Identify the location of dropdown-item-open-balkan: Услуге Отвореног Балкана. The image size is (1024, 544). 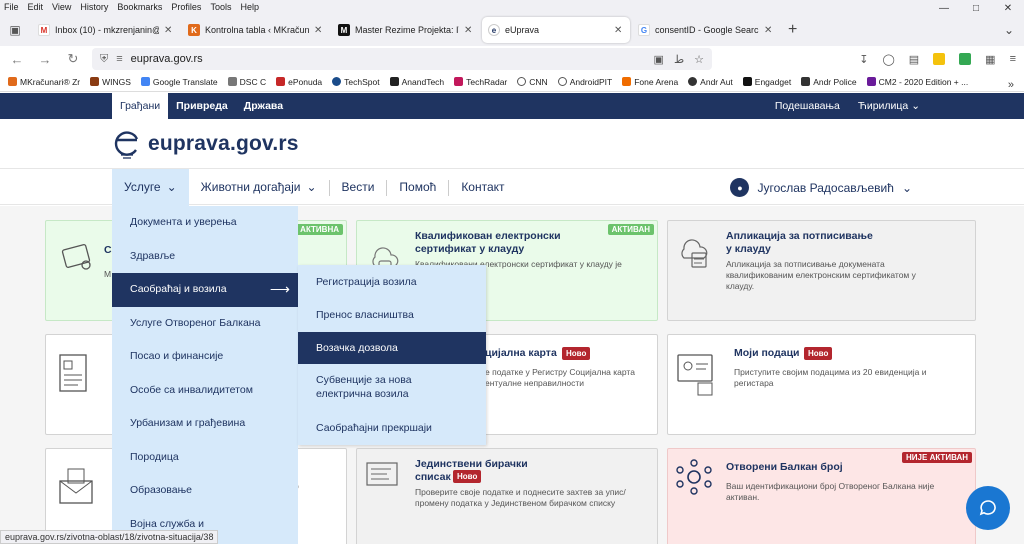
(205, 324).